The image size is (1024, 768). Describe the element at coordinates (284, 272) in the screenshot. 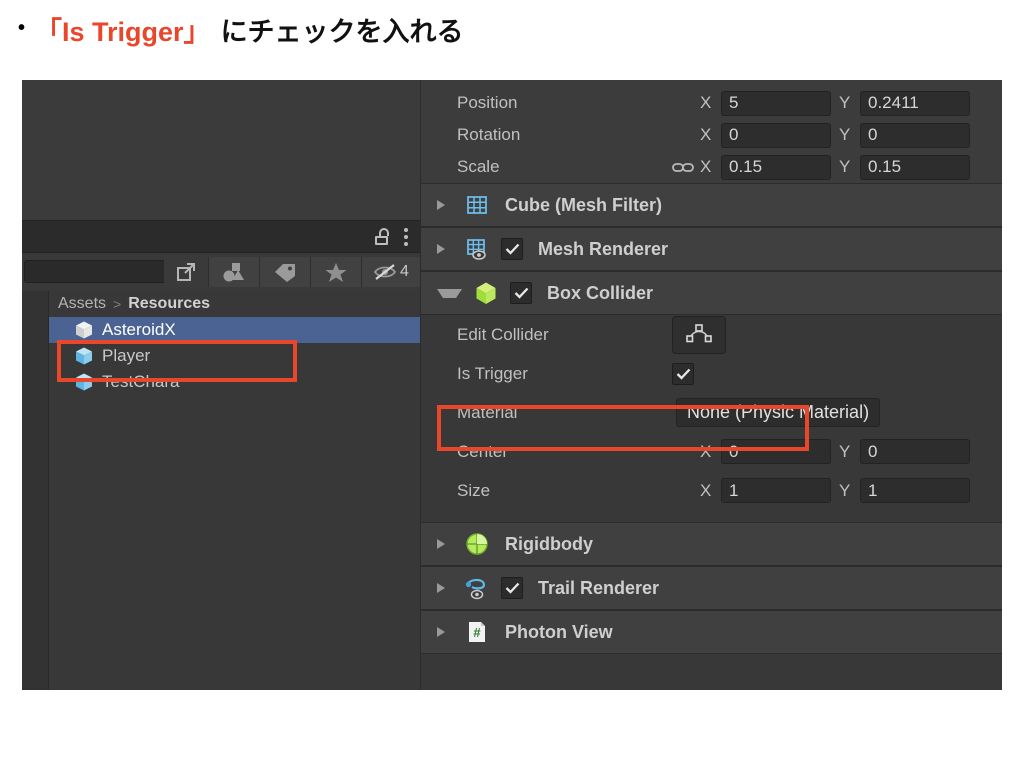

I see `tag-filter-icon` at that location.